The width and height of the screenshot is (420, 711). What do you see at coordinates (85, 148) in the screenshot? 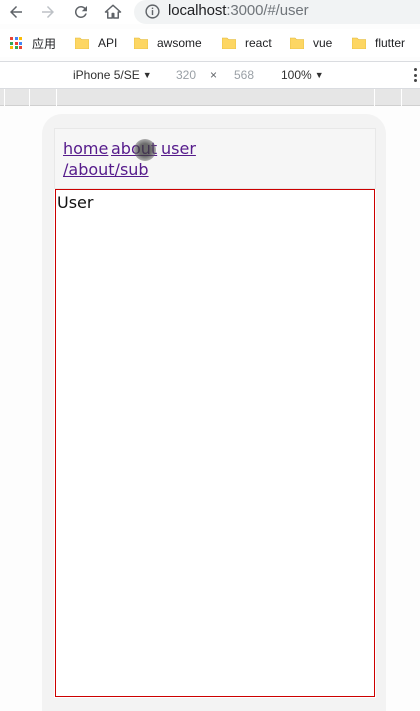
I see `nav-link-home: home` at bounding box center [85, 148].